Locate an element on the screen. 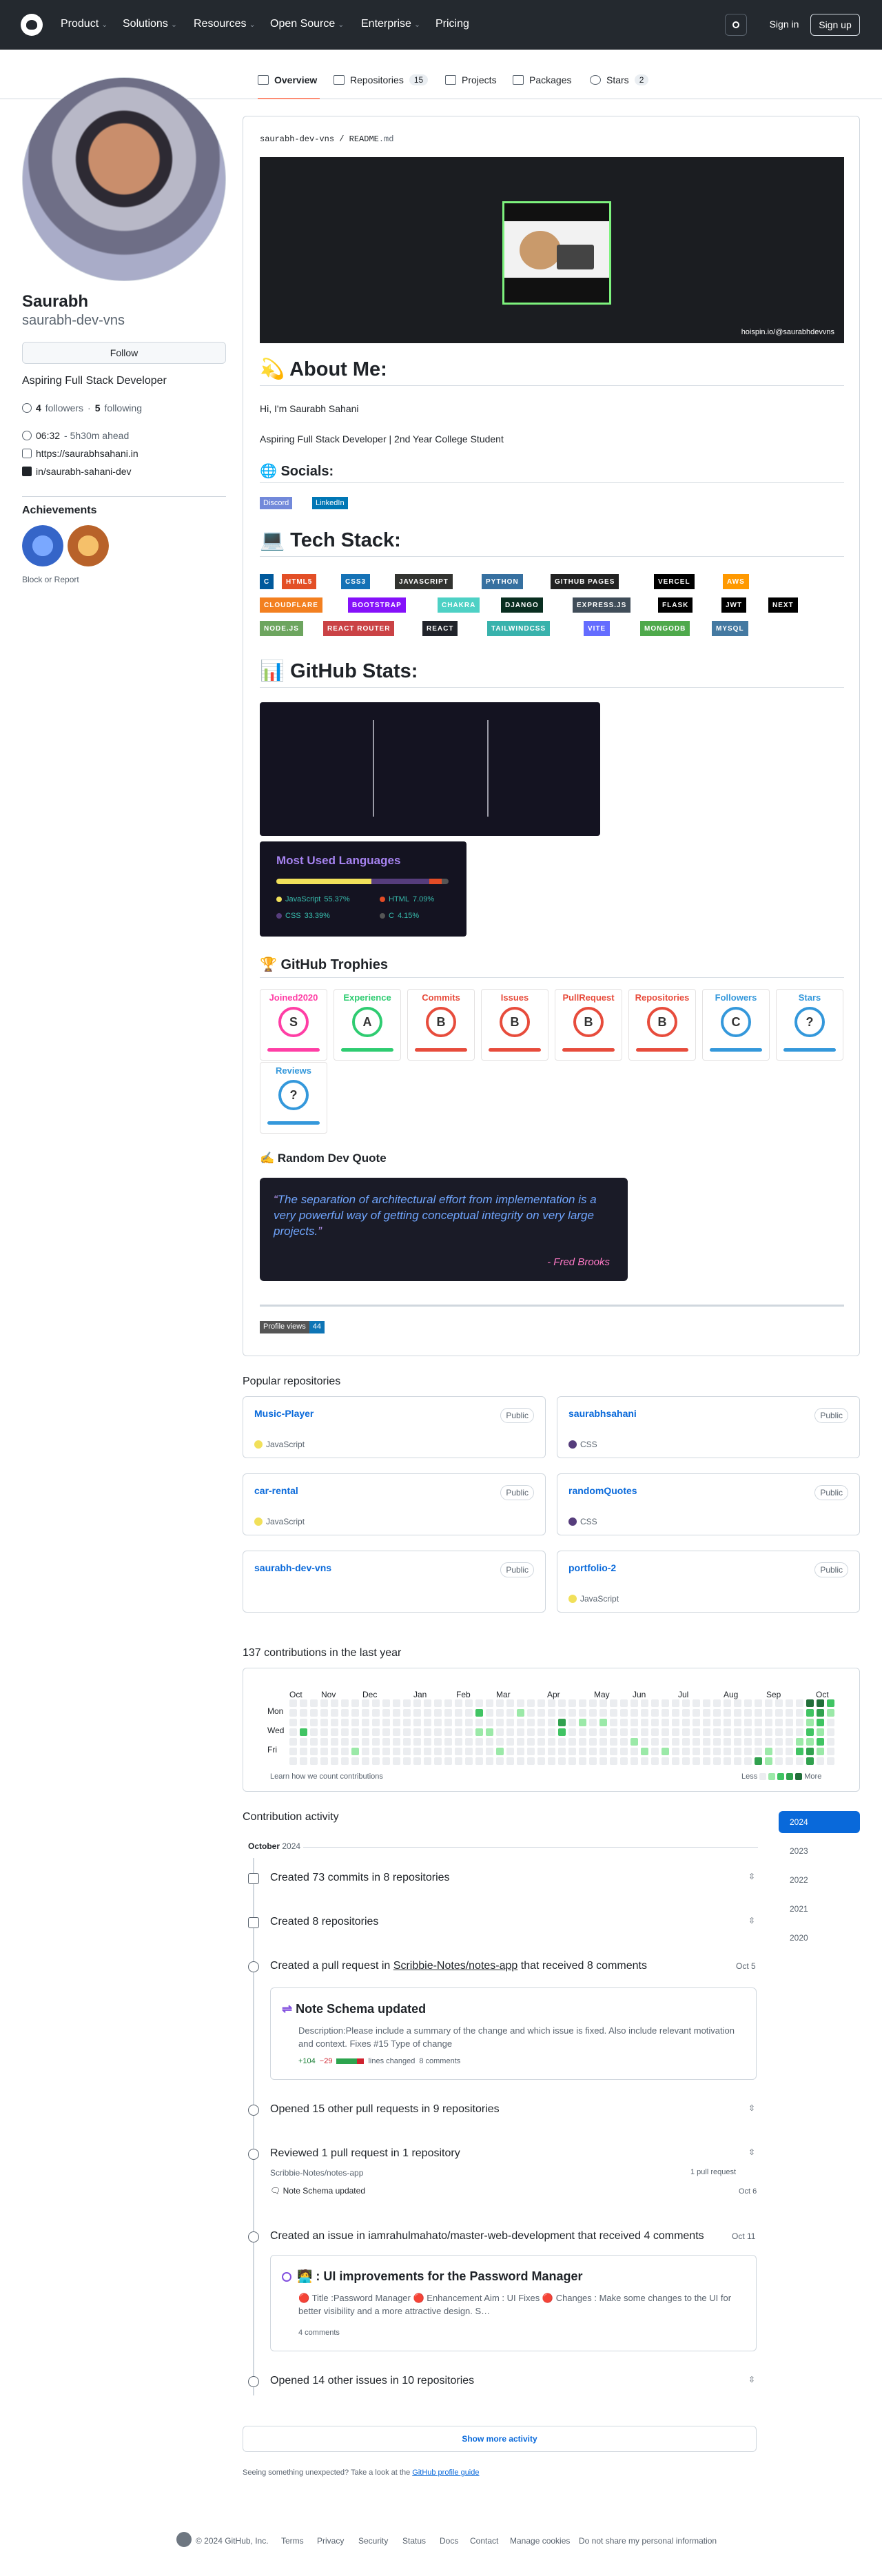  year-2021-button: 2021 is located at coordinates (819, 1909).